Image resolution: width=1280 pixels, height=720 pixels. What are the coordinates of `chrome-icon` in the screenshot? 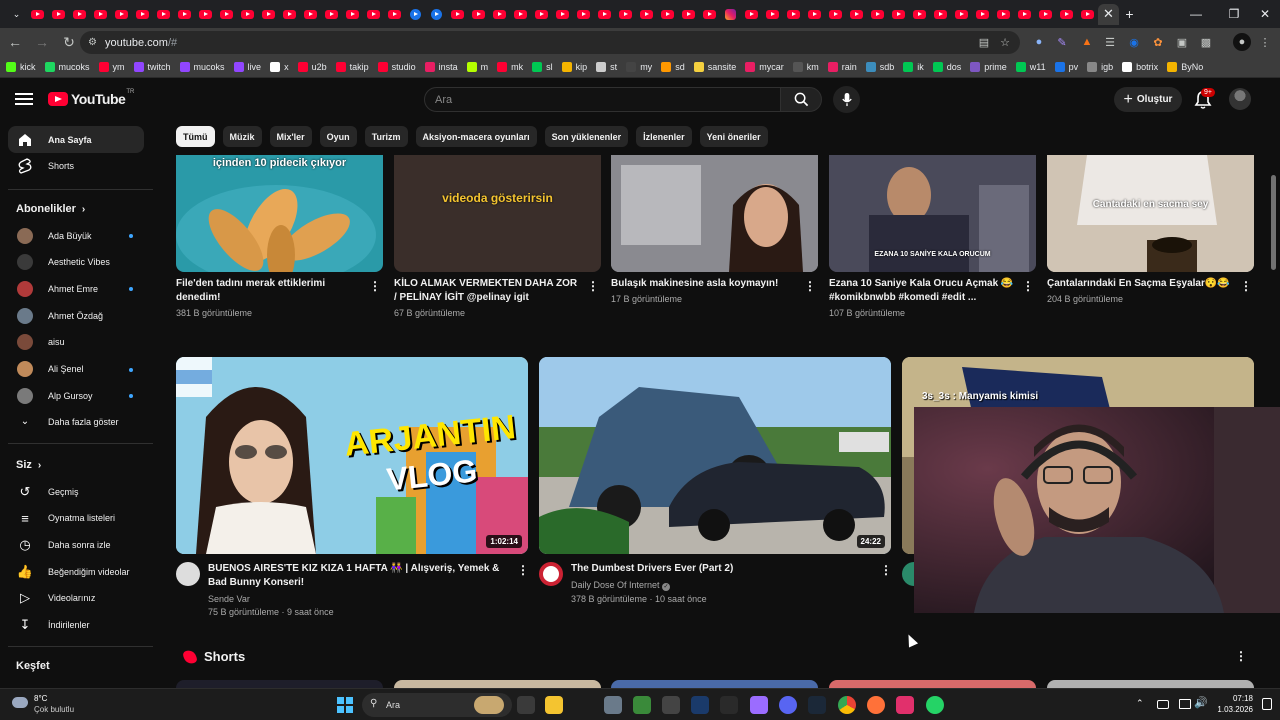 It's located at (847, 705).